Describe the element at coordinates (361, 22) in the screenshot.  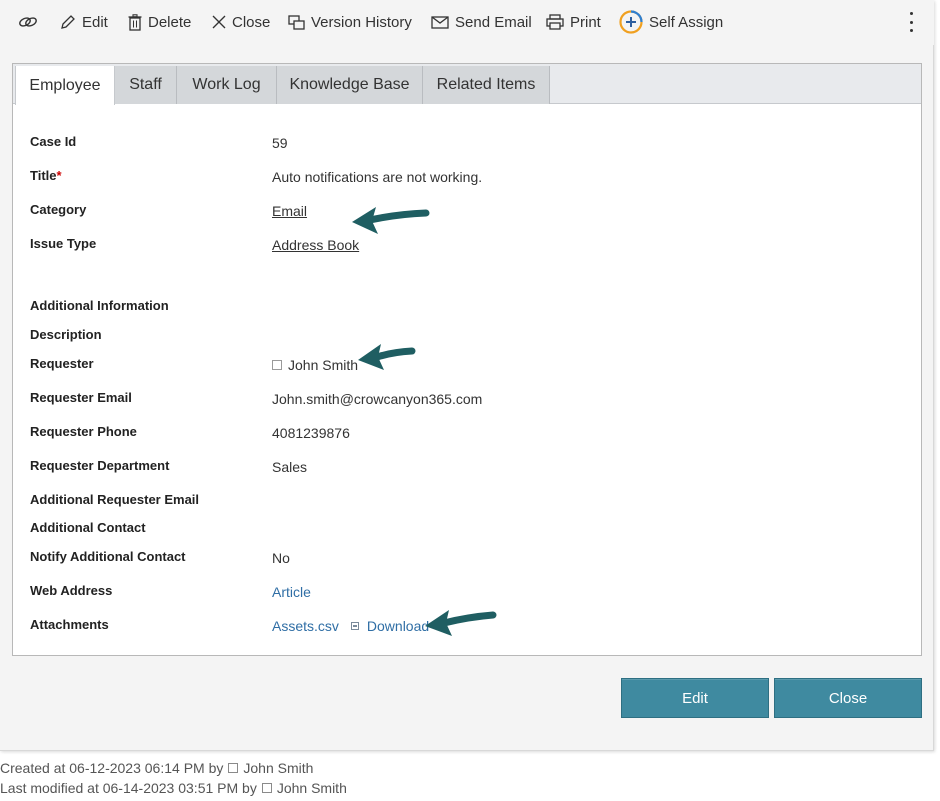
I see `version-history-label: Version History` at that location.